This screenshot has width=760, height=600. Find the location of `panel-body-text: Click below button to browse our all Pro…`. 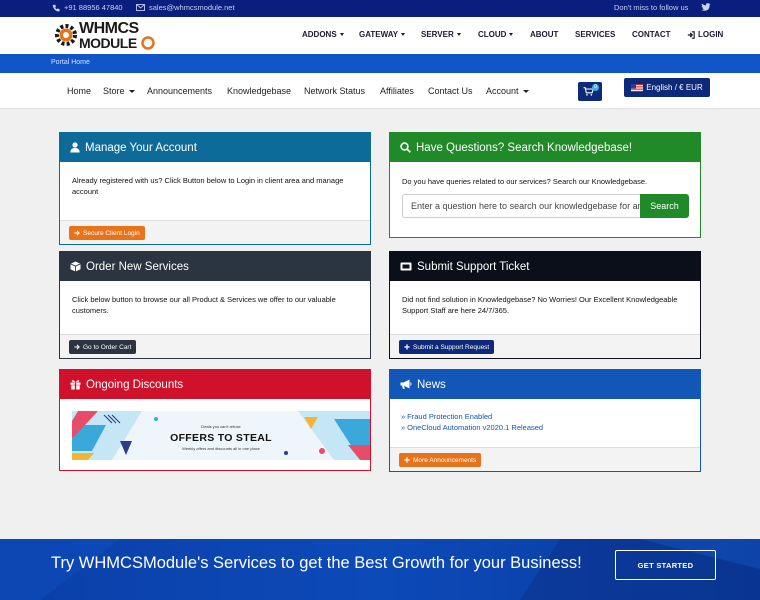

panel-body-text: Click below button to browse our all Pro… is located at coordinates (204, 305).